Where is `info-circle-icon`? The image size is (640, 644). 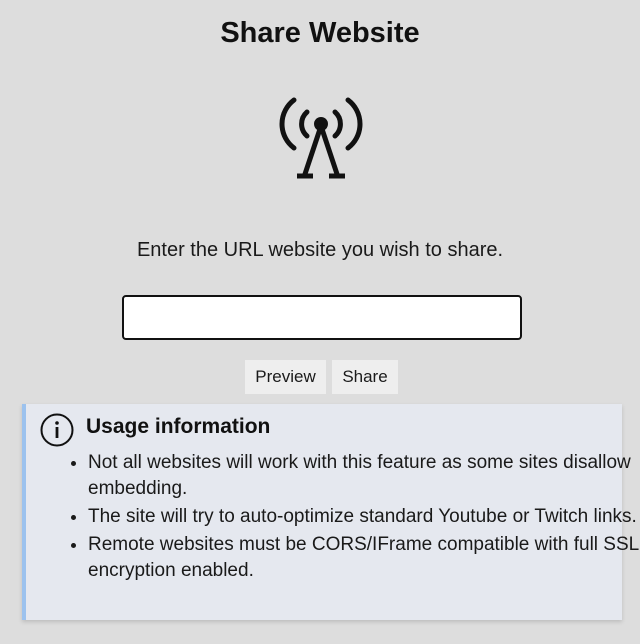
info-circle-icon is located at coordinates (57, 430).